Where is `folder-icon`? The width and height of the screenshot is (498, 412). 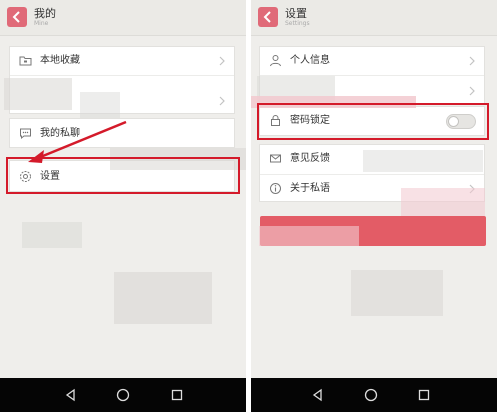 folder-icon is located at coordinates (25, 61).